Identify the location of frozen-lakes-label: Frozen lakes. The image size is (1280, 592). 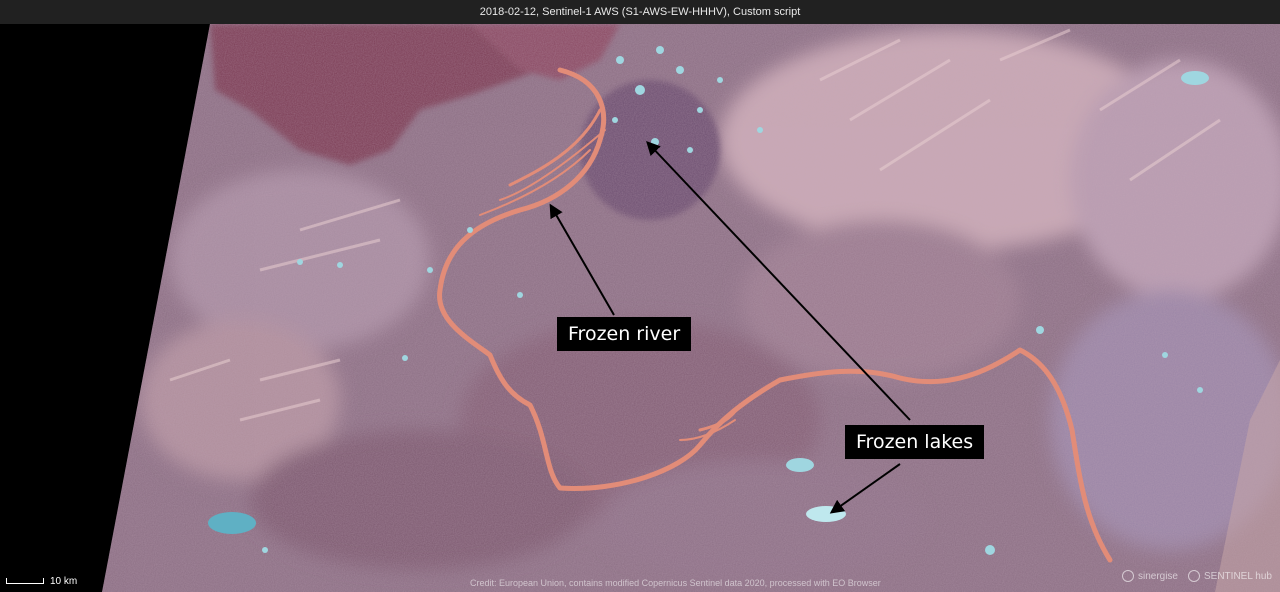
(915, 442).